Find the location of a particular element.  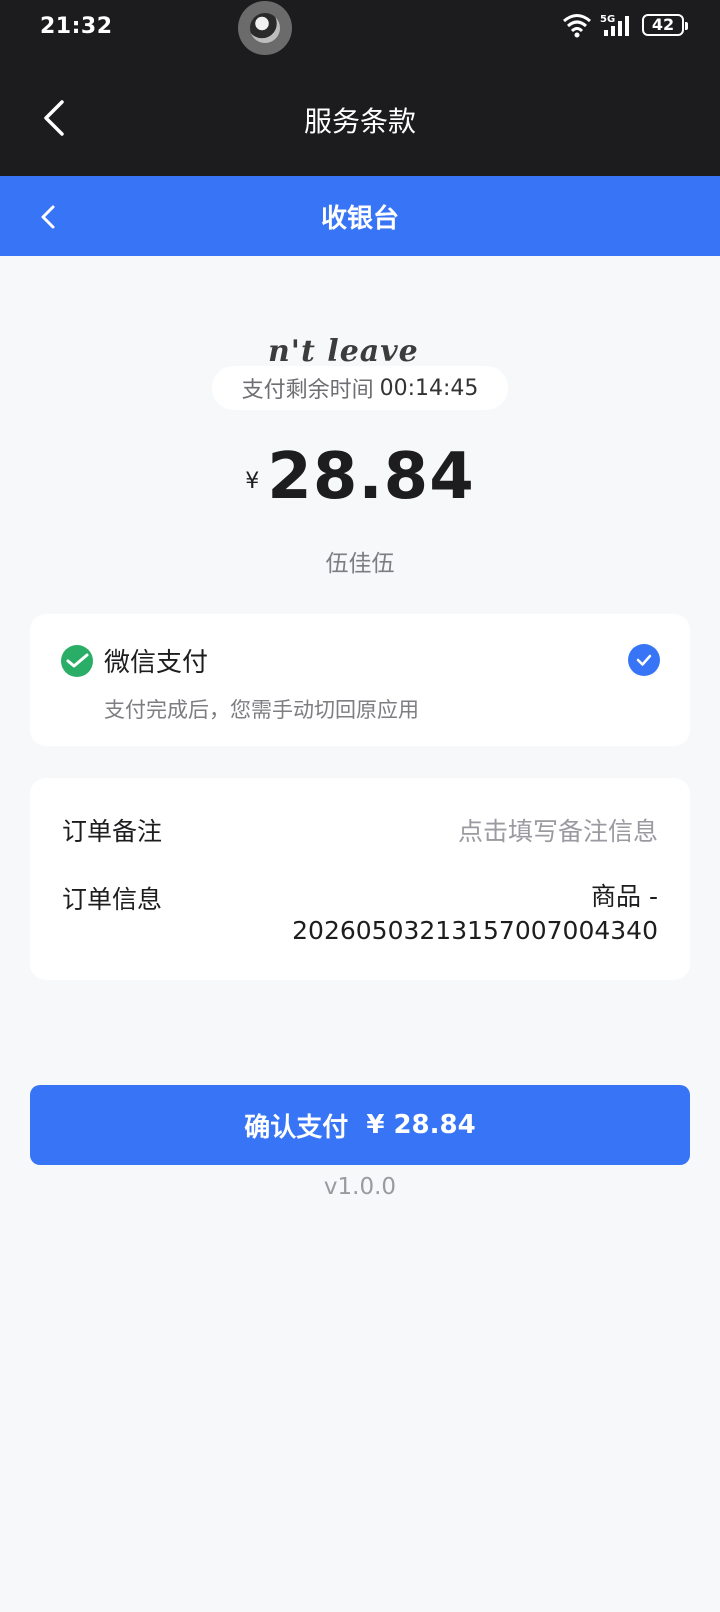

page-title: 服务条款 is located at coordinates (359, 121).